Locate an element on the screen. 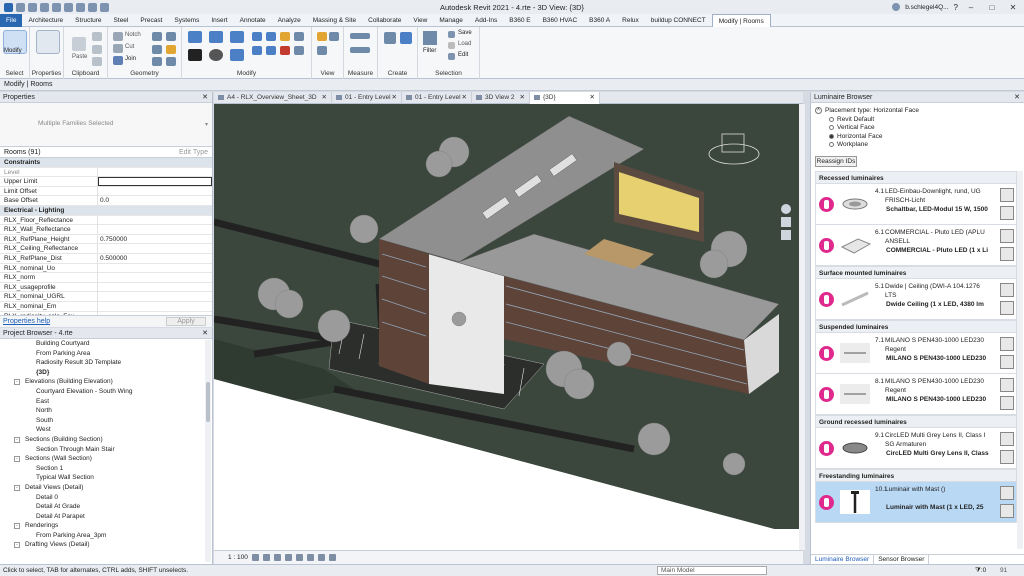  tab-buildup-connect: buildup CONNECT is located at coordinates (678, 20).